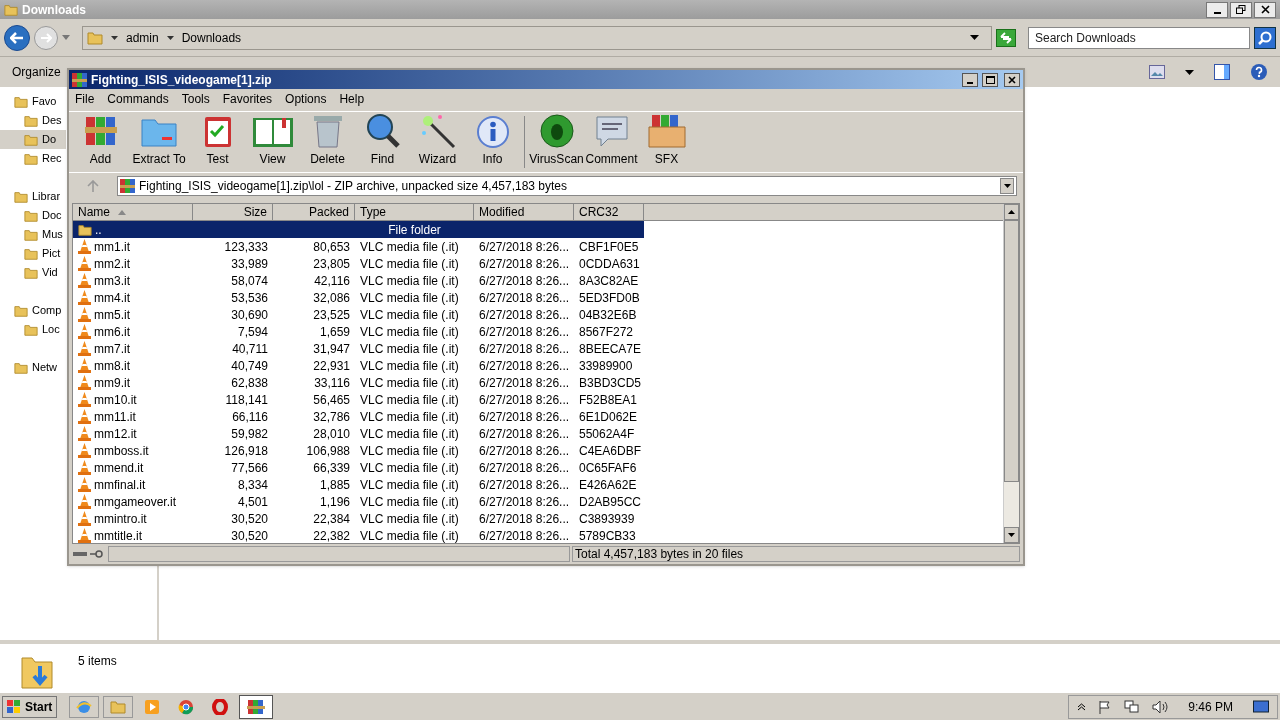 The height and width of the screenshot is (720, 1280). Describe the element at coordinates (358, 484) in the screenshot. I see `file-row: mmfinal.it 8,334 1,885 VLC media file (.it) 6/27/2018 8:26... E426A62E` at that location.